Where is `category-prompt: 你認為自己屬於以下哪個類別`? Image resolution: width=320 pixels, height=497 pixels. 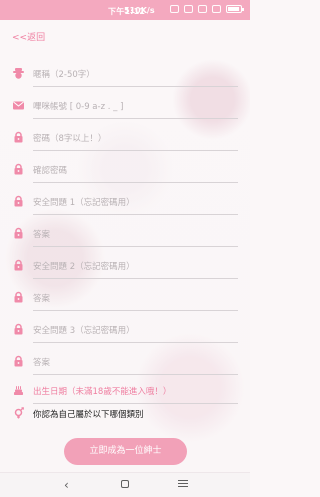
category-prompt: 你認為自己屬於以下哪個類別 is located at coordinates (88, 415).